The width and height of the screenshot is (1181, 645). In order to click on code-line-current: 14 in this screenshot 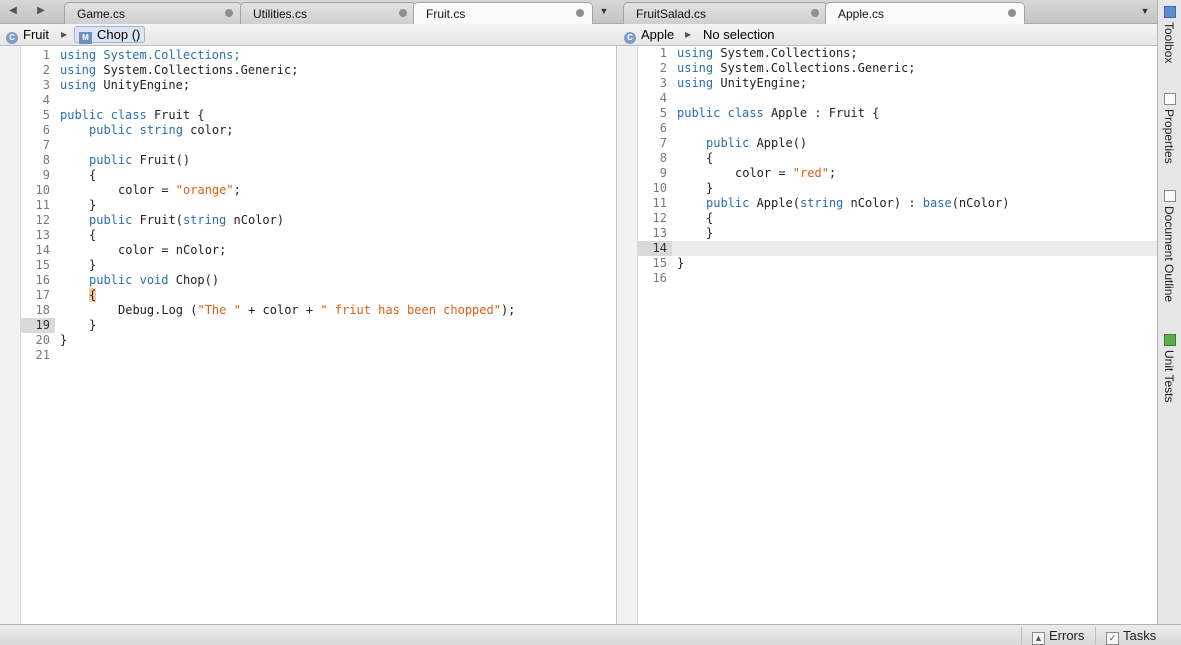, I will do `click(897, 248)`.